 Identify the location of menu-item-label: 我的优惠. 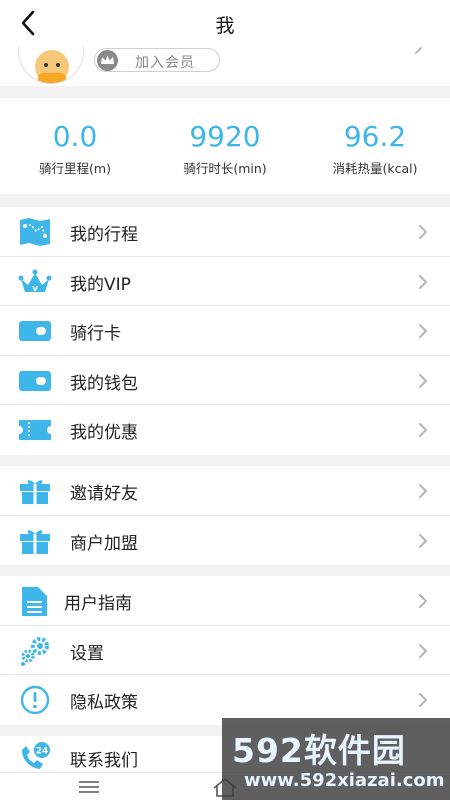
(104, 433).